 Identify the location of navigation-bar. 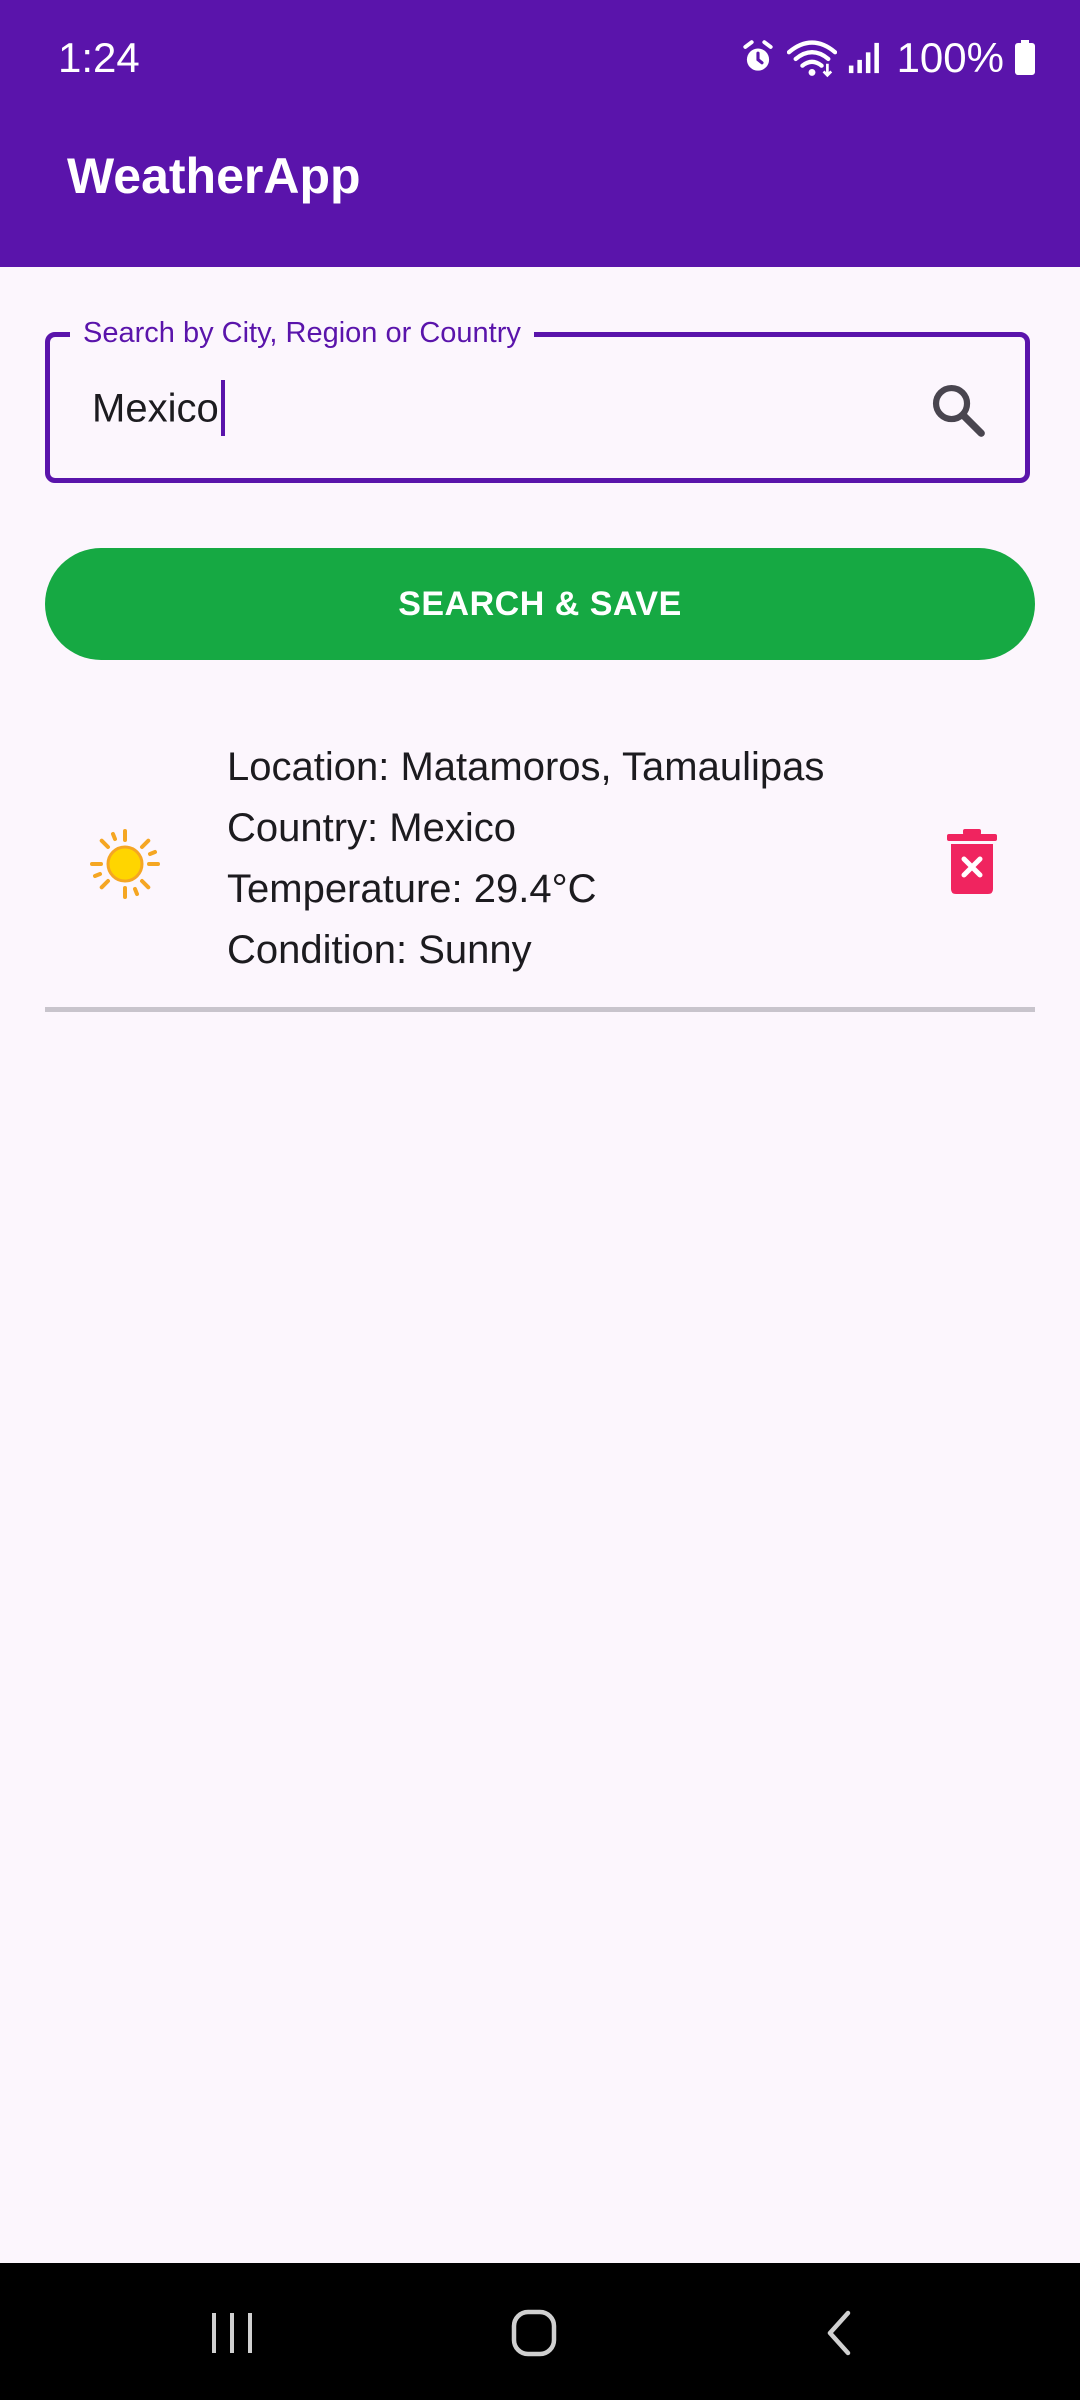
(540, 2331).